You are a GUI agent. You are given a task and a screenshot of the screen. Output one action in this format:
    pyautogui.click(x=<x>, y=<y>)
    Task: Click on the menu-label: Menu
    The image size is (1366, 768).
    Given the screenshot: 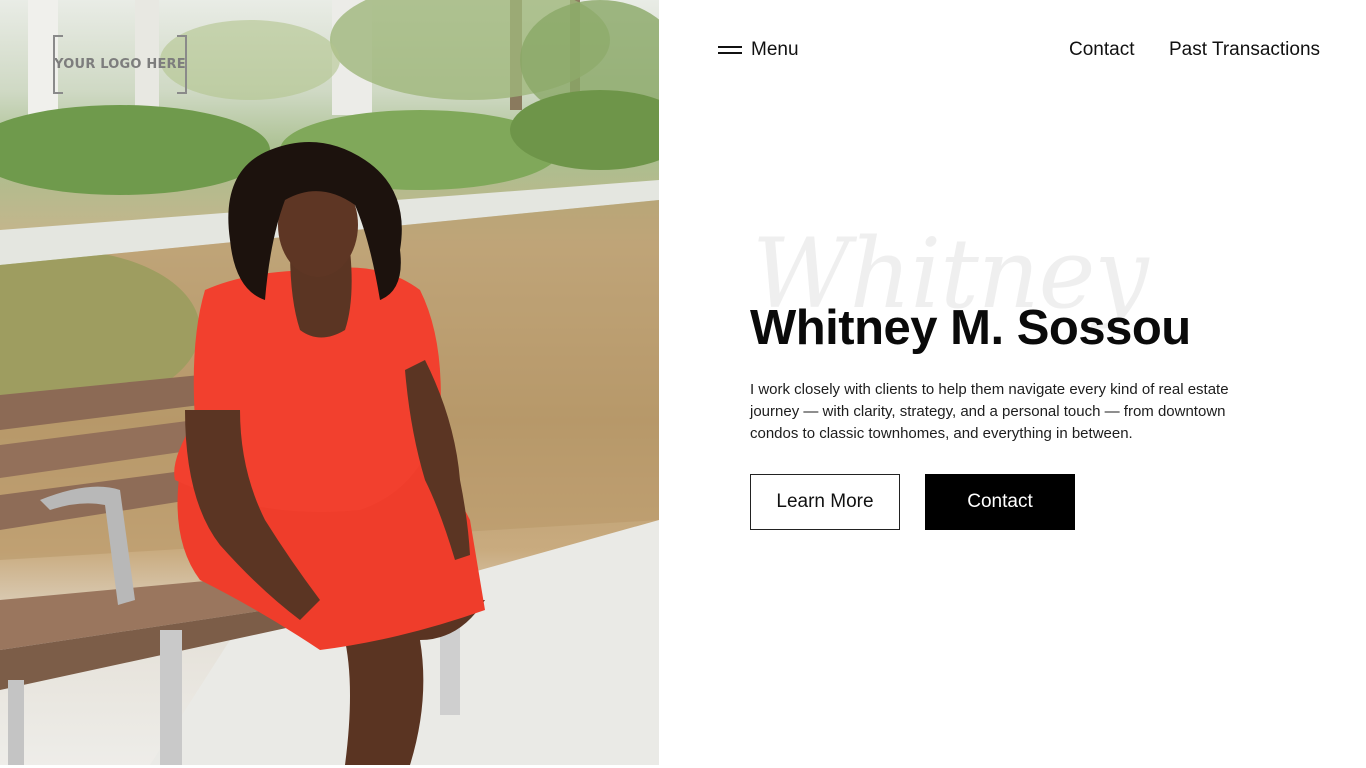 What is the action you would take?
    pyautogui.click(x=775, y=49)
    